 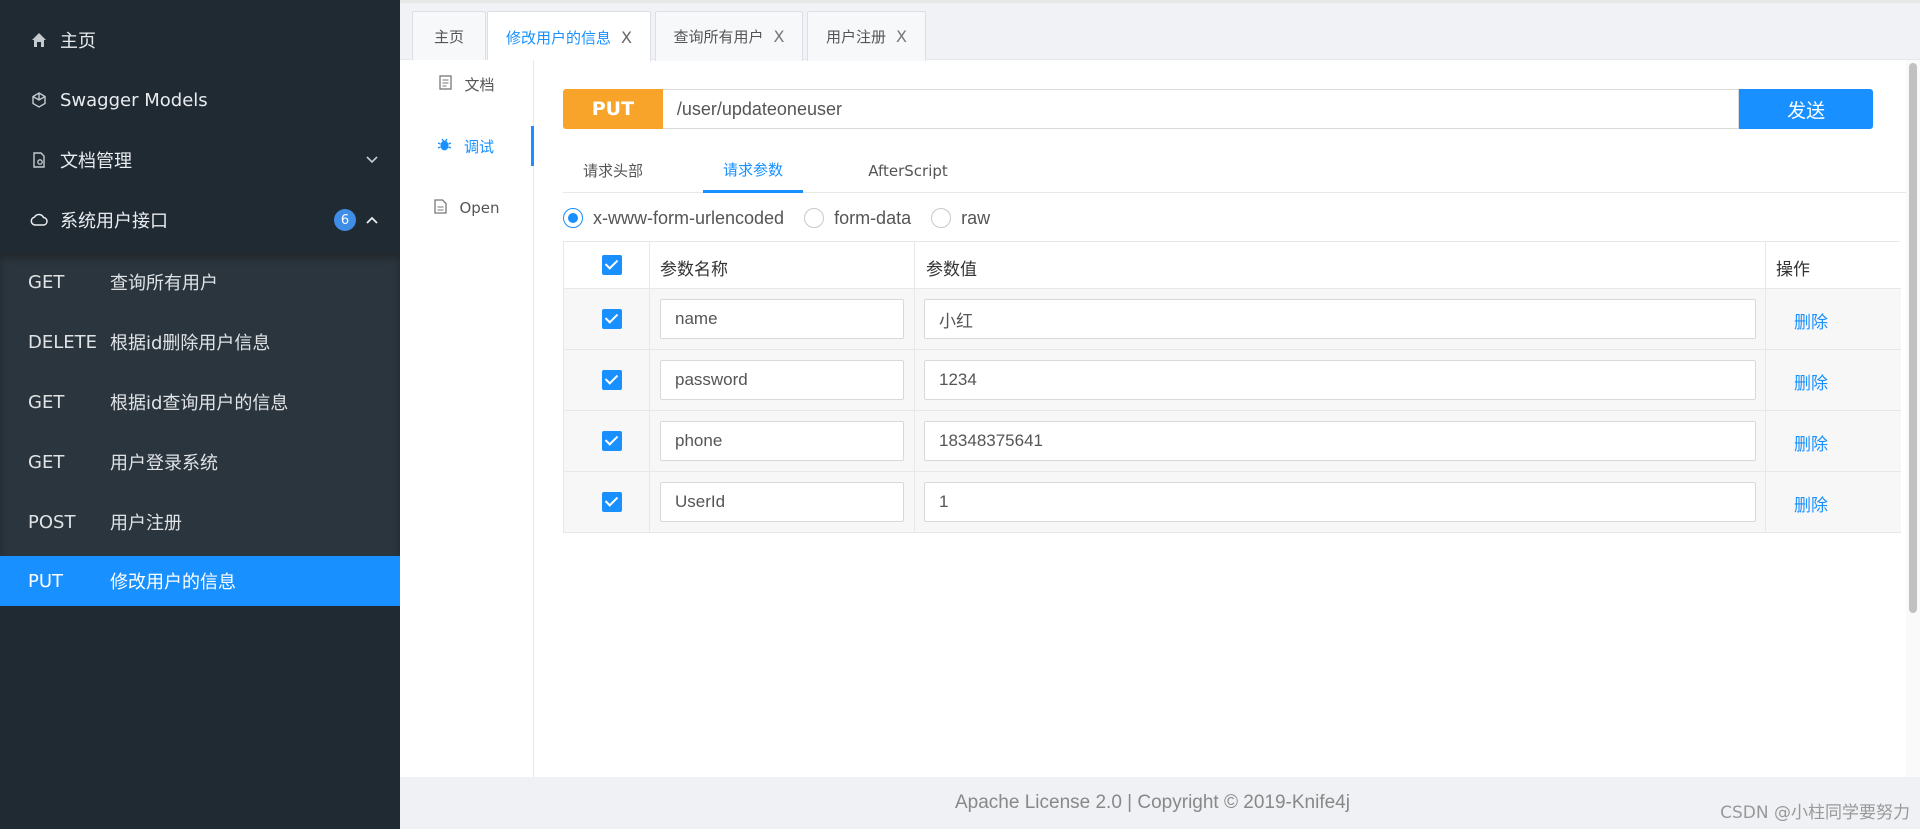 What do you see at coordinates (613, 170) in the screenshot?
I see `tab-request-headers: 请求头部` at bounding box center [613, 170].